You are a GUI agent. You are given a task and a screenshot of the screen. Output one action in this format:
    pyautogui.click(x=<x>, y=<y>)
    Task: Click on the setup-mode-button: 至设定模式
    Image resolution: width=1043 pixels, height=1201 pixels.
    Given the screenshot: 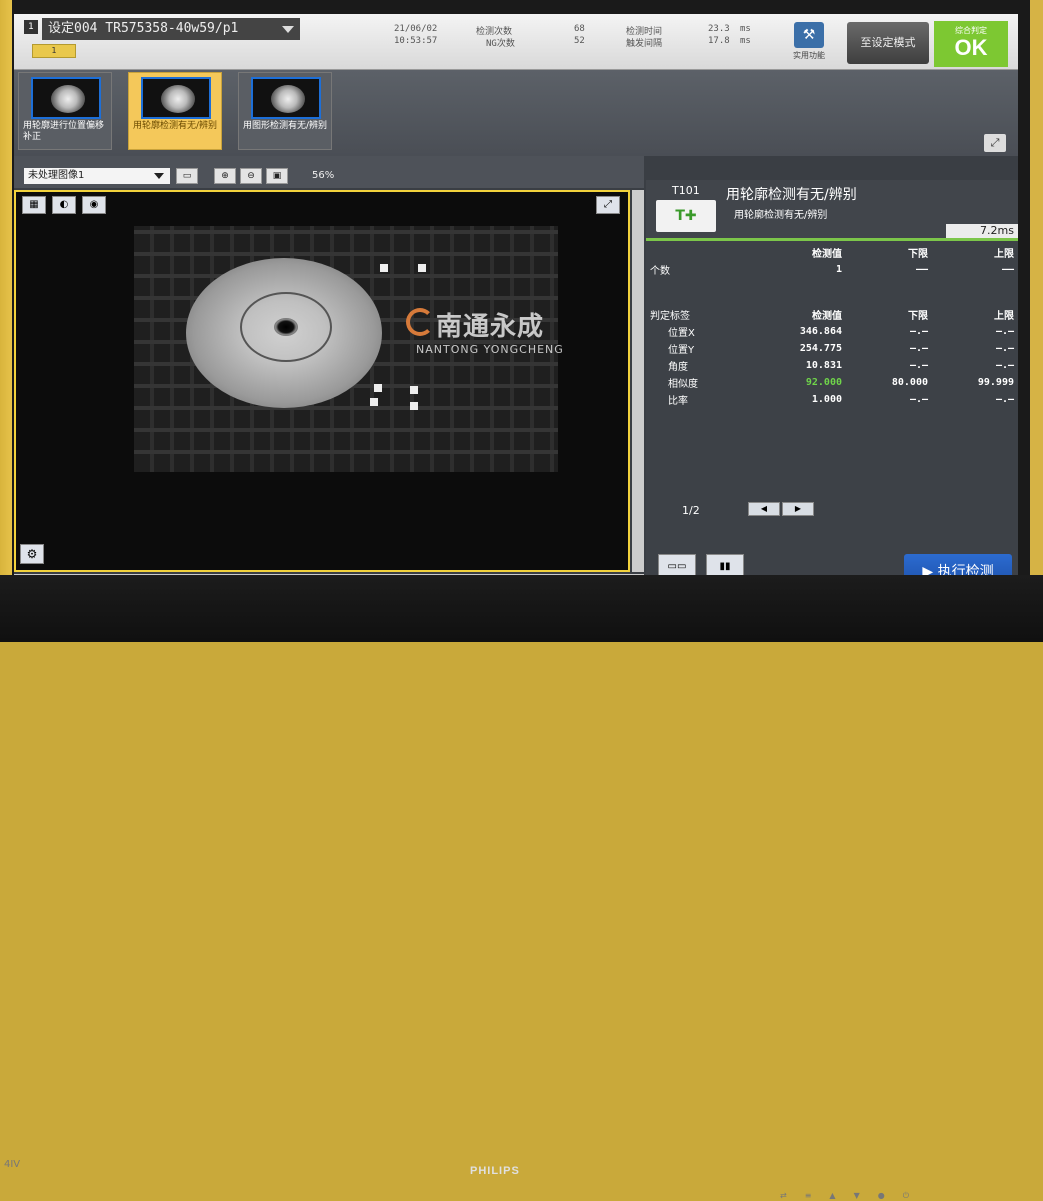 What is the action you would take?
    pyautogui.click(x=888, y=43)
    